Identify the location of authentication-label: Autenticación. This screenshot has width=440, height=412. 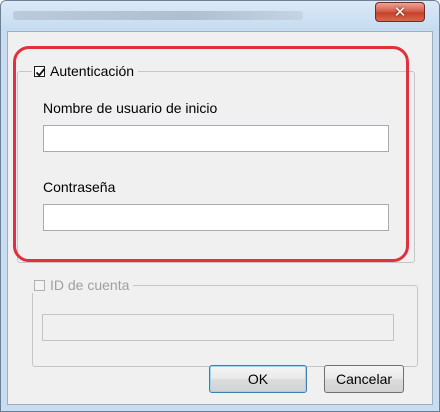
(92, 71).